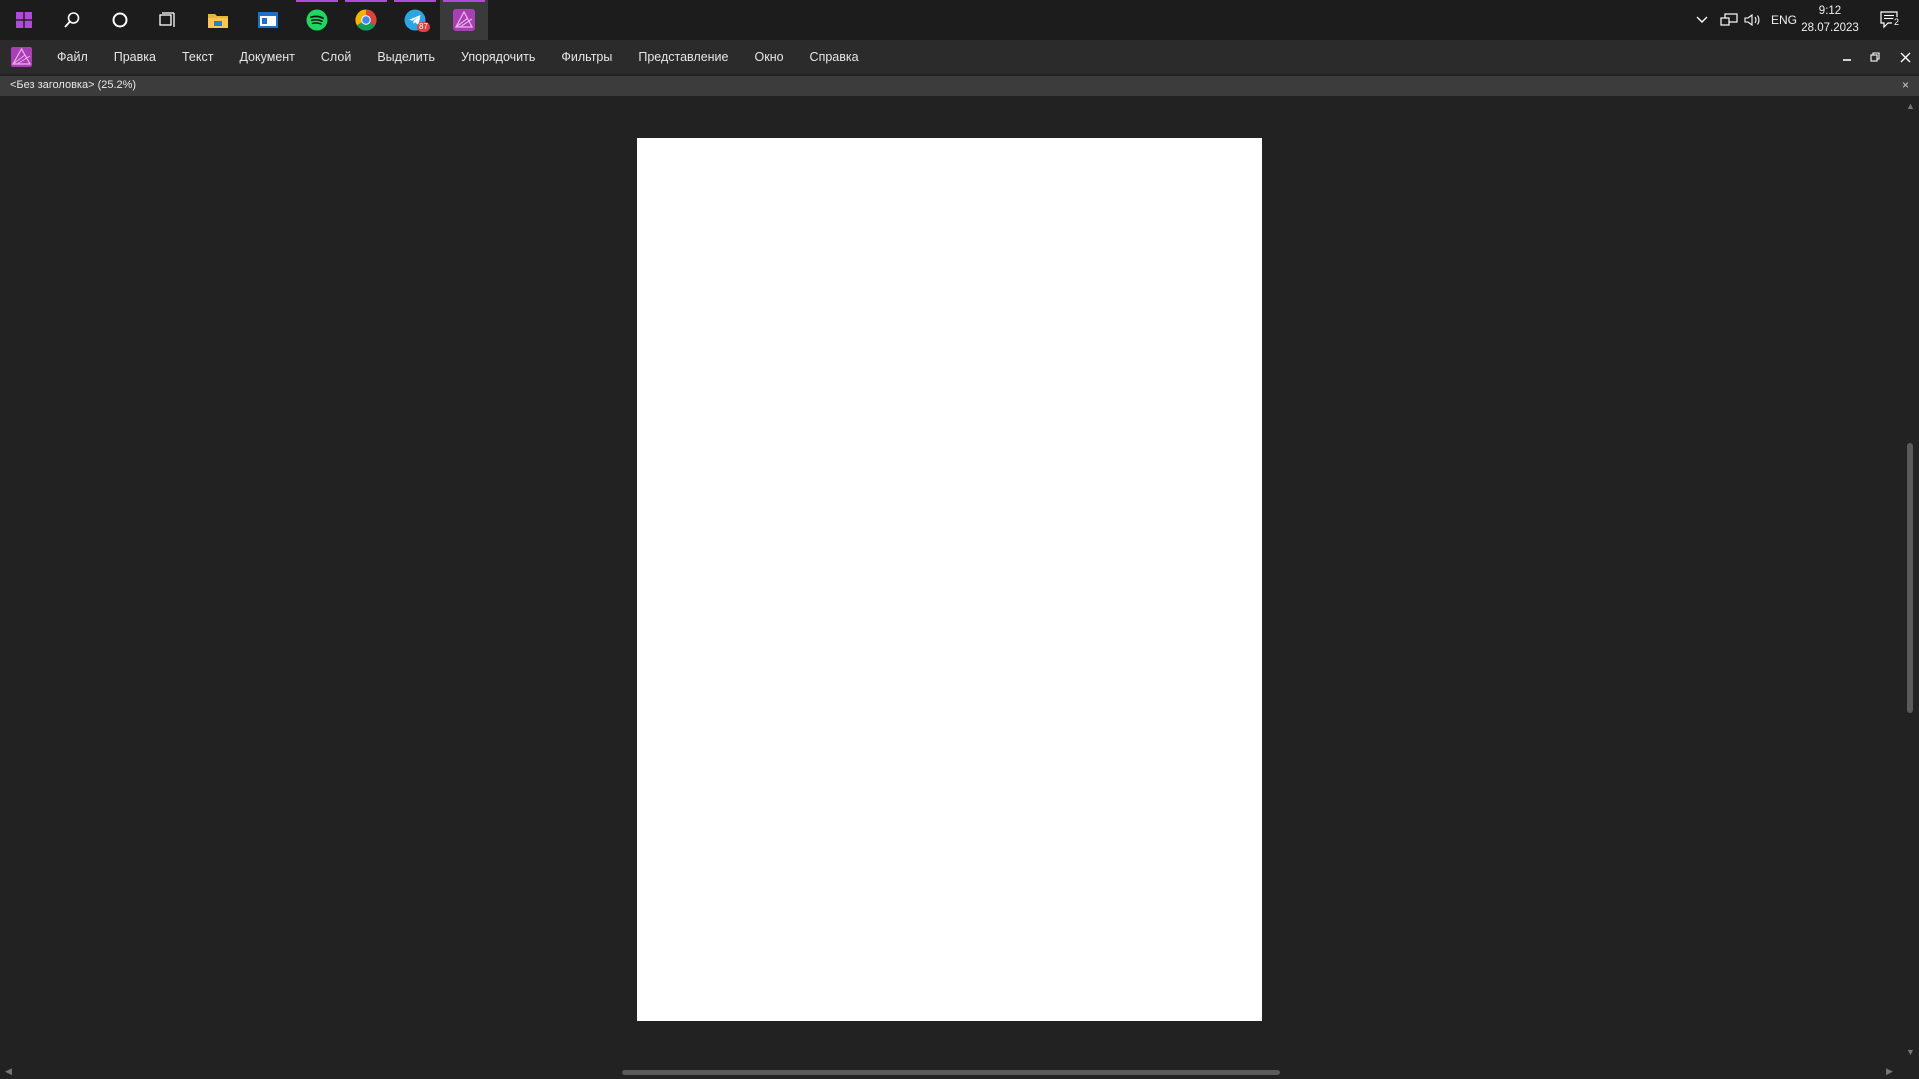  What do you see at coordinates (8, 1071) in the screenshot?
I see `scroll-left-arrow-icon: ◀` at bounding box center [8, 1071].